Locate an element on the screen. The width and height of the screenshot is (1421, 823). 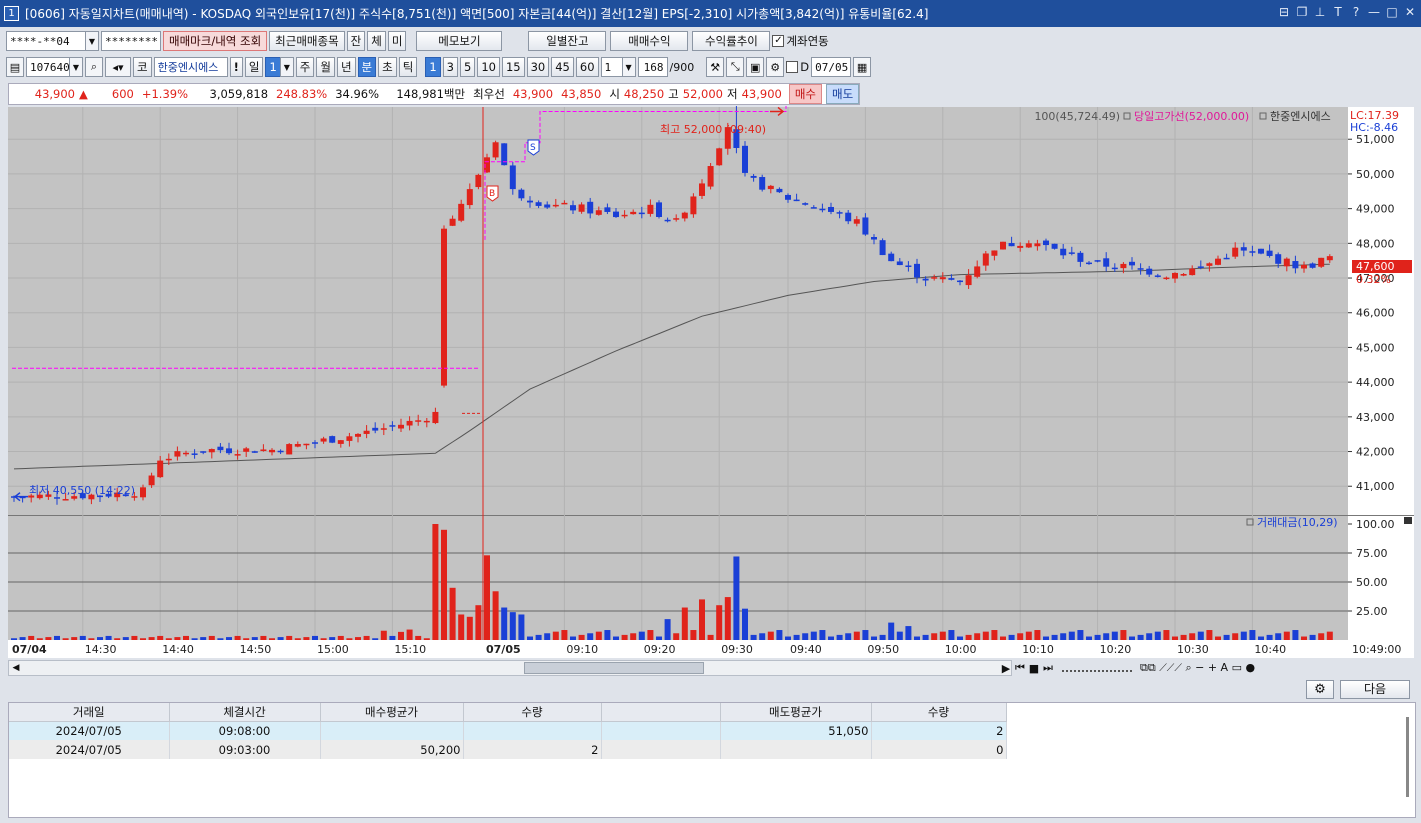
daily-balance-button: 일별잔고 is located at coordinates (567, 41).